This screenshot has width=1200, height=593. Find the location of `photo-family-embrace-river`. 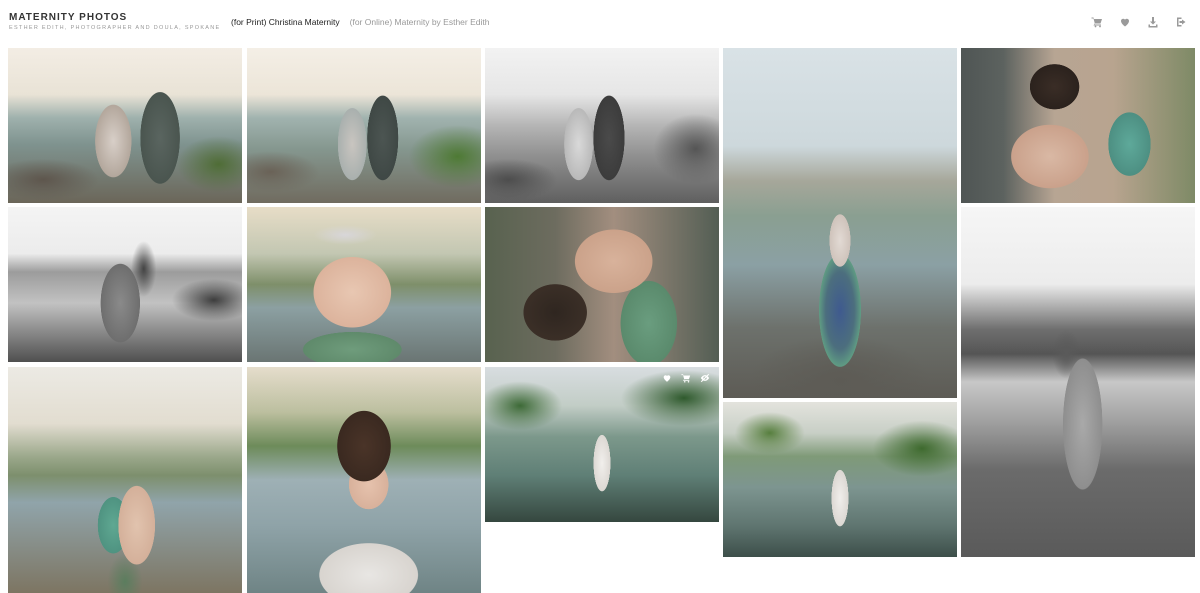

photo-family-embrace-river is located at coordinates (125, 125).